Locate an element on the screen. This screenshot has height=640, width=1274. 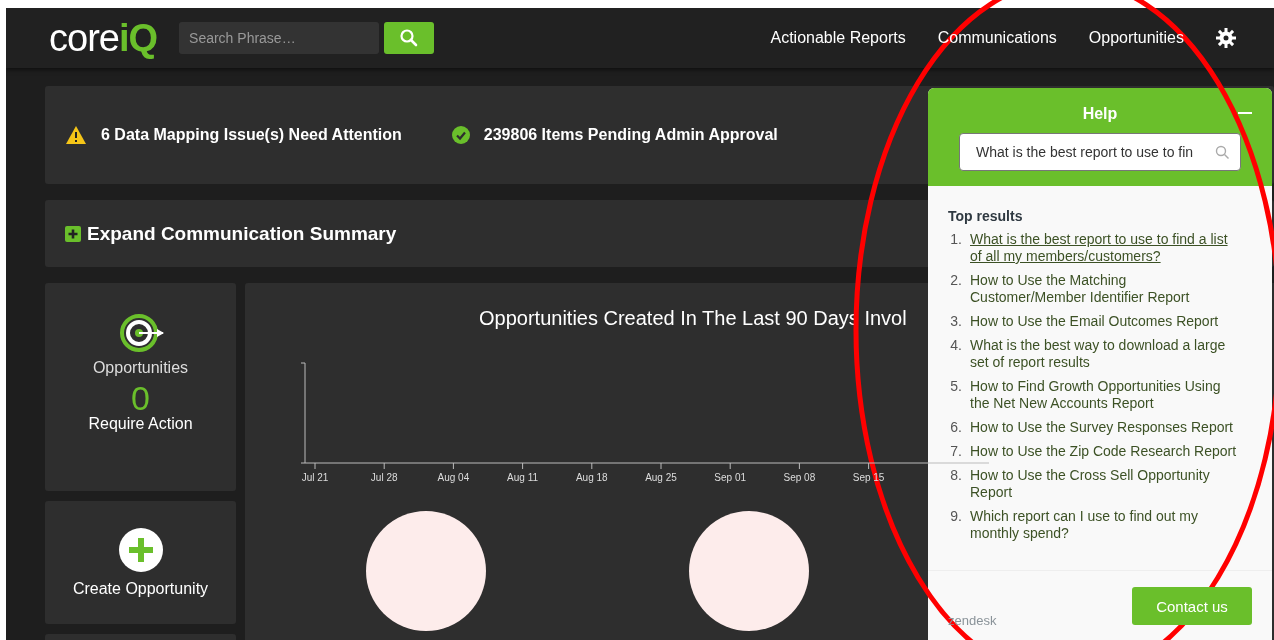
axis-tick-label: Jul 21 is located at coordinates (315, 477).